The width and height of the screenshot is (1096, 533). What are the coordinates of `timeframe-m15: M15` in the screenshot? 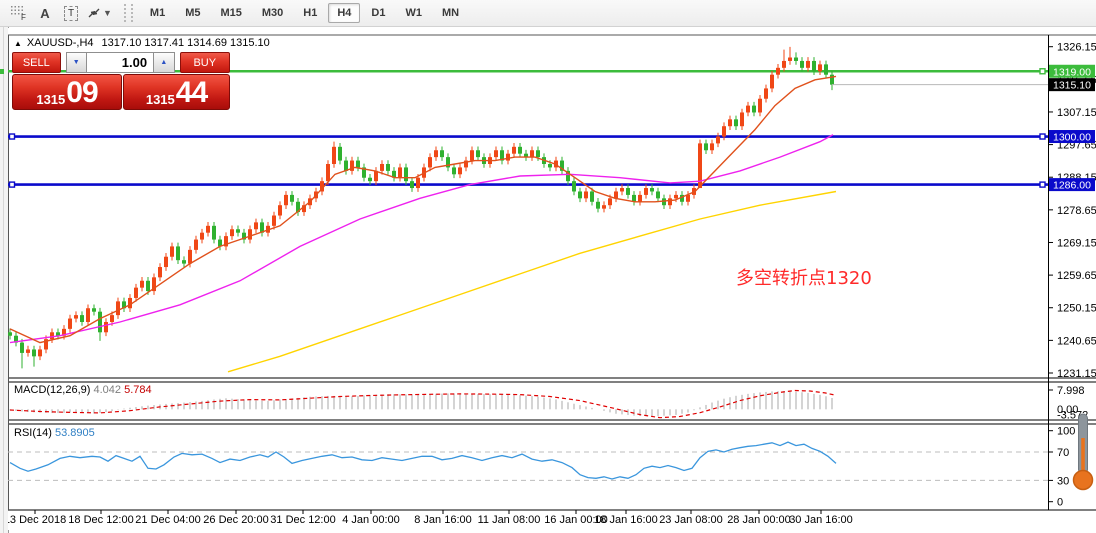 It's located at (230, 13).